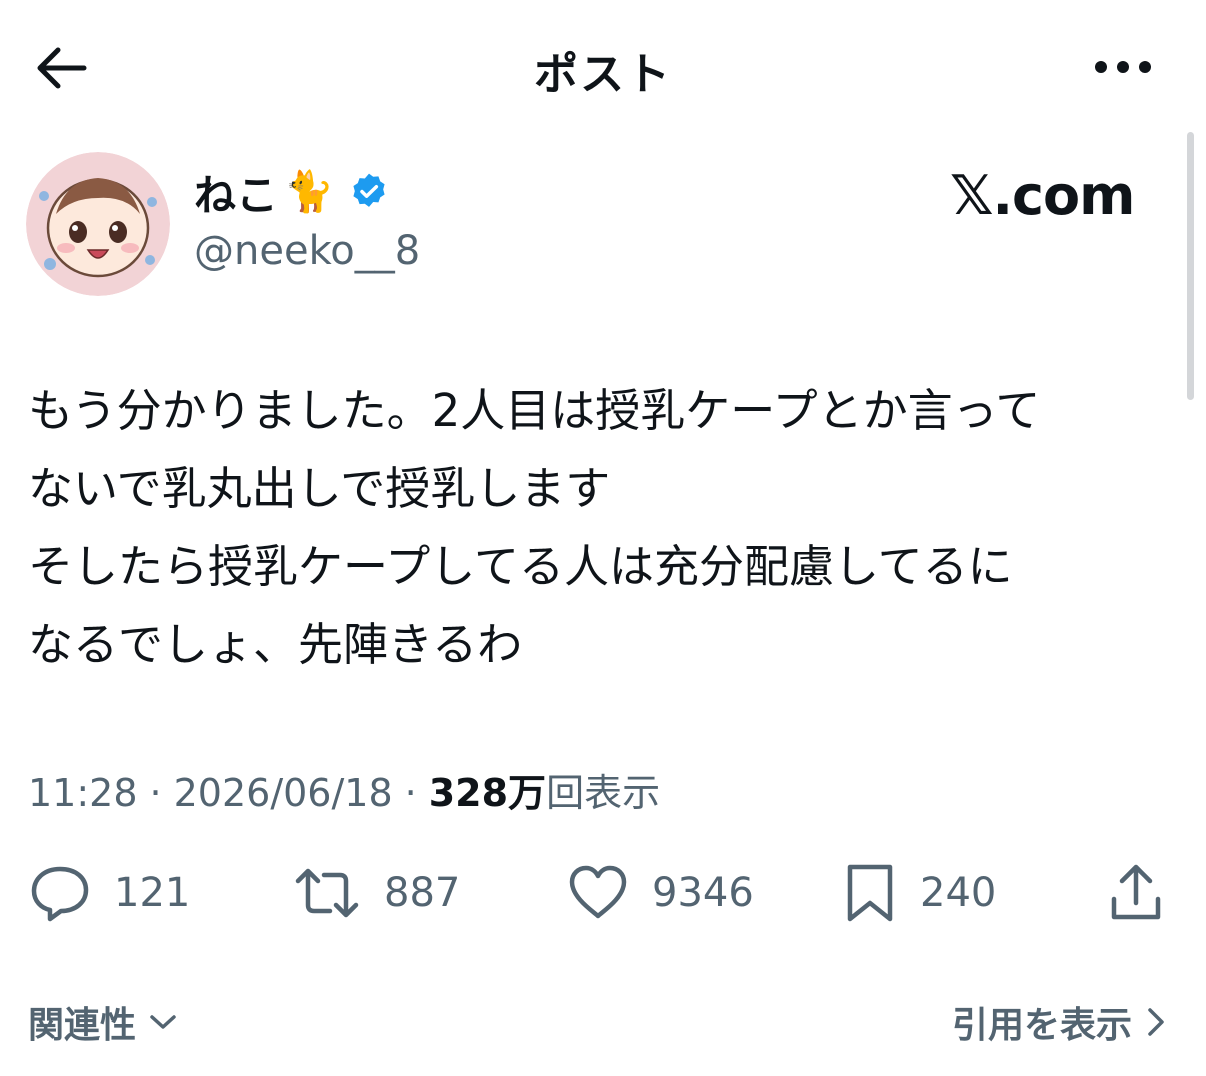 The image size is (1206, 1076). Describe the element at coordinates (82, 1025) in the screenshot. I see `relevance-label: 関連性` at that location.